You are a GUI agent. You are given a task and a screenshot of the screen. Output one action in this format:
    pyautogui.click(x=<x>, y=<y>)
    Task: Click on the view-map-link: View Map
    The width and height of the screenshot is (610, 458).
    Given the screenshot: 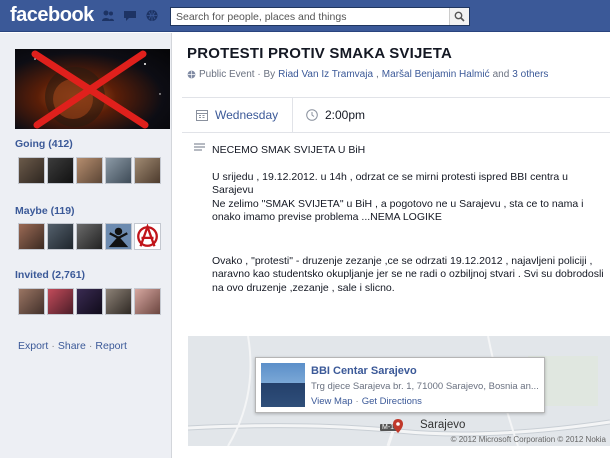 What is the action you would take?
    pyautogui.click(x=332, y=401)
    